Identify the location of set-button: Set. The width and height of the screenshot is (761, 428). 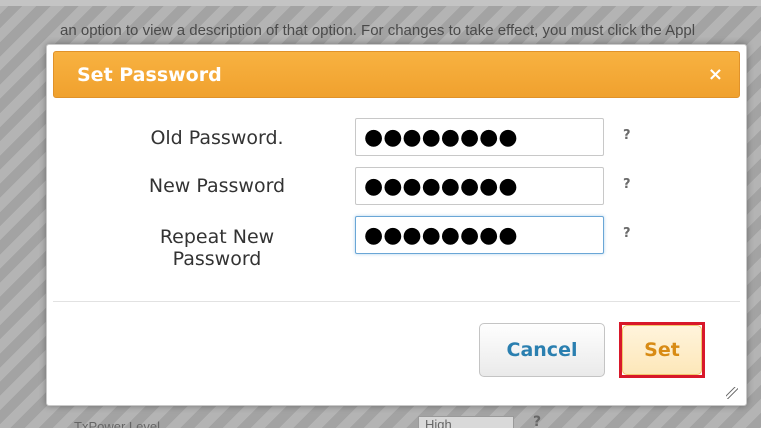
(662, 350).